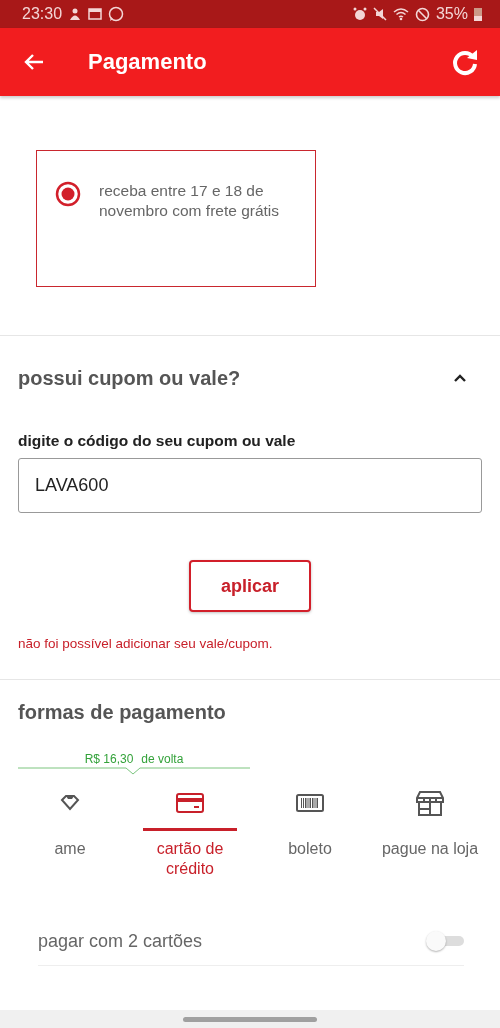 The height and width of the screenshot is (1028, 500). I want to click on toggle-label: pagar com 2 cartões, so click(121, 941).